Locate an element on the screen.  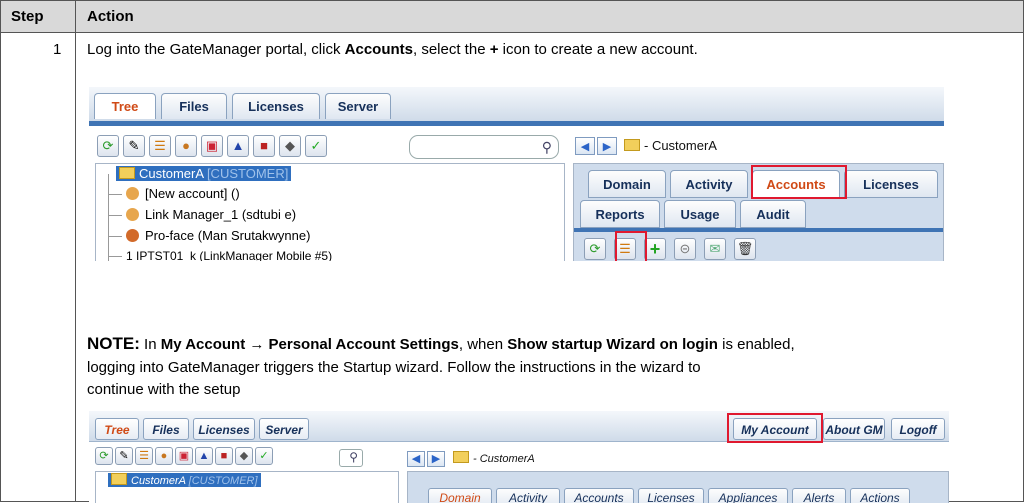
link-icon: ⊝ is located at coordinates (685, 249).